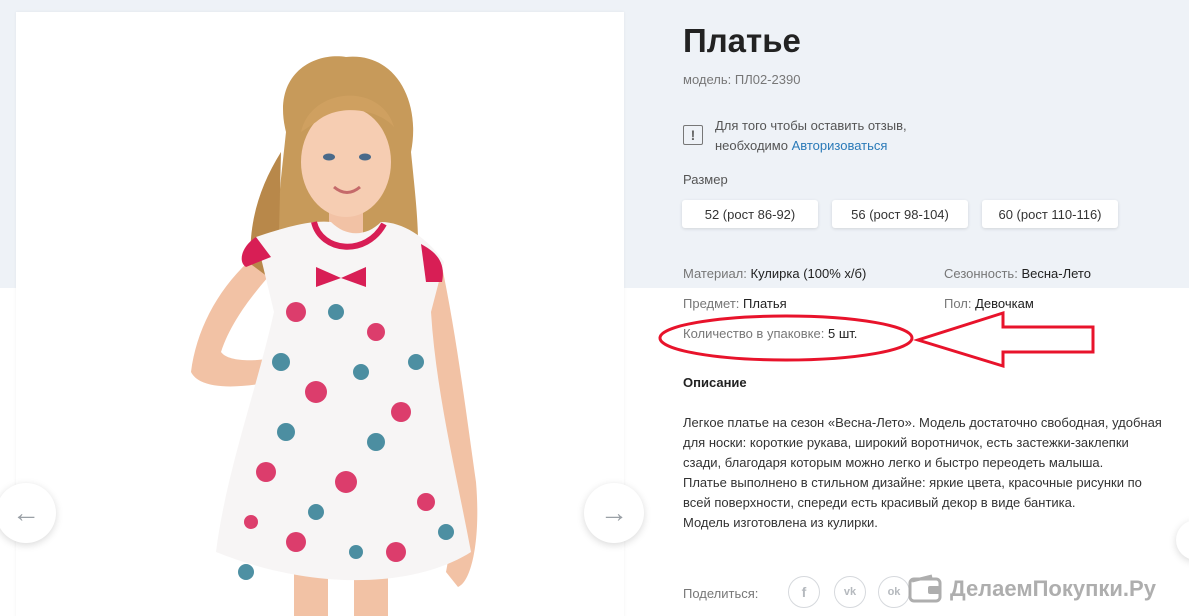  What do you see at coordinates (750, 214) in the screenshot?
I see `size-option-52: 52 (рост 86-92)` at bounding box center [750, 214].